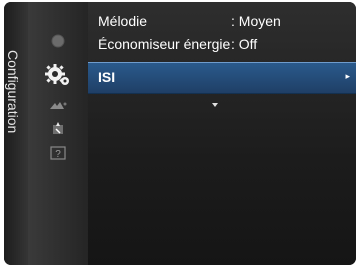 The width and height of the screenshot is (358, 269). I want to click on settings-gear-icon, so click(58, 75).